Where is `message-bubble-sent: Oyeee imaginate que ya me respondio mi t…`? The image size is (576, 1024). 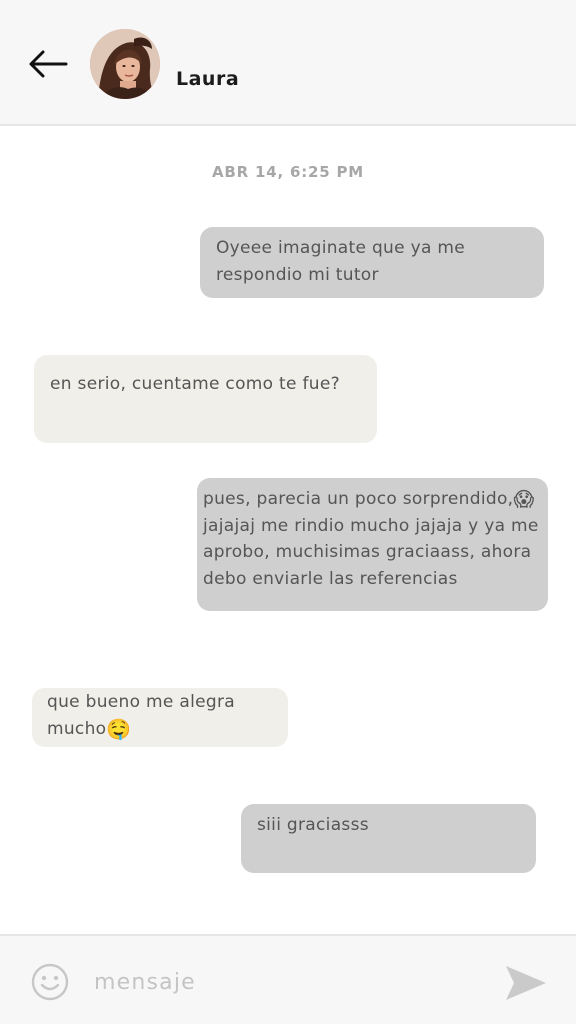 message-bubble-sent: Oyeee imaginate que ya me respondio mi t… is located at coordinates (372, 262).